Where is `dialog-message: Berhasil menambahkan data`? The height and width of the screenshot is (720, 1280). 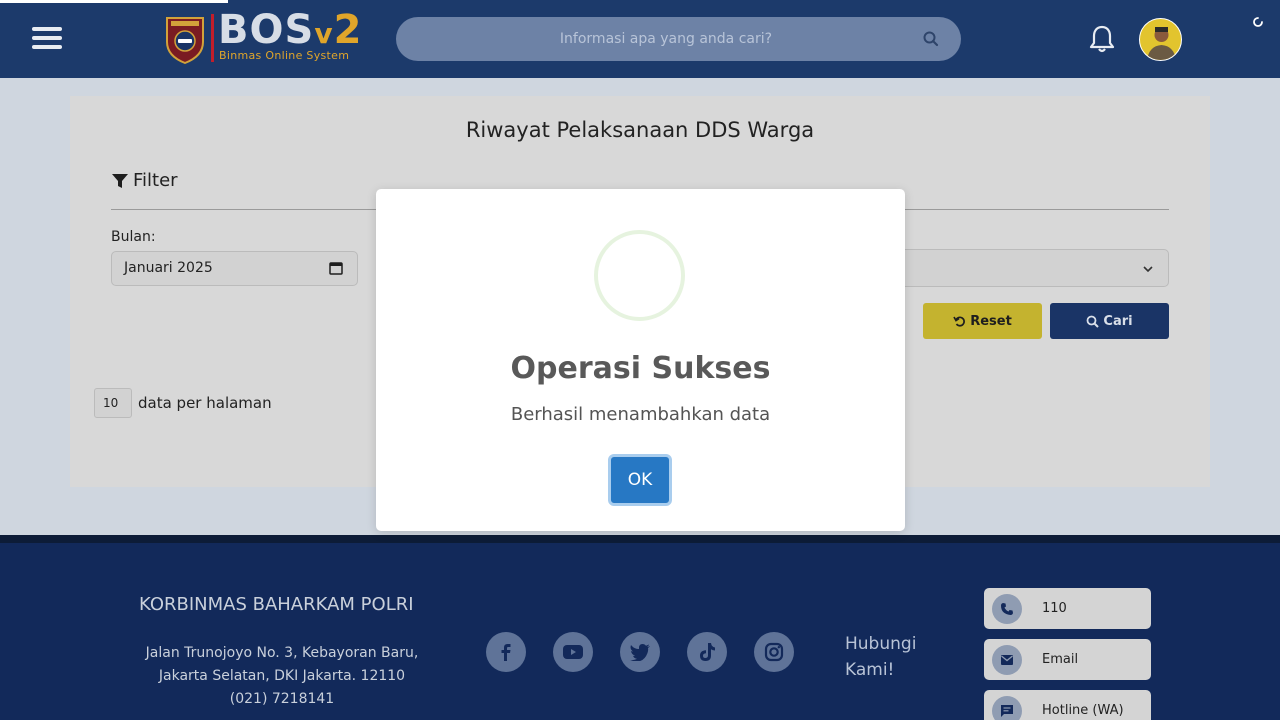
dialog-message: Berhasil menambahkan data is located at coordinates (640, 414).